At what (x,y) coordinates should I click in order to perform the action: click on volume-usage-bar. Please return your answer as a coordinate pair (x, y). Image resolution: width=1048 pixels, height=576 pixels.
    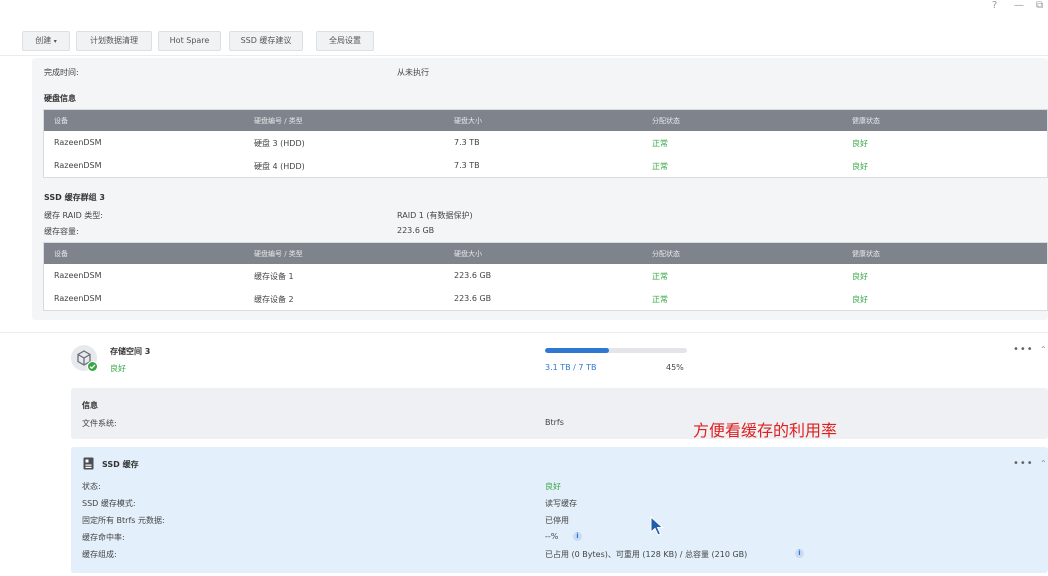
    Looking at the image, I should click on (616, 350).